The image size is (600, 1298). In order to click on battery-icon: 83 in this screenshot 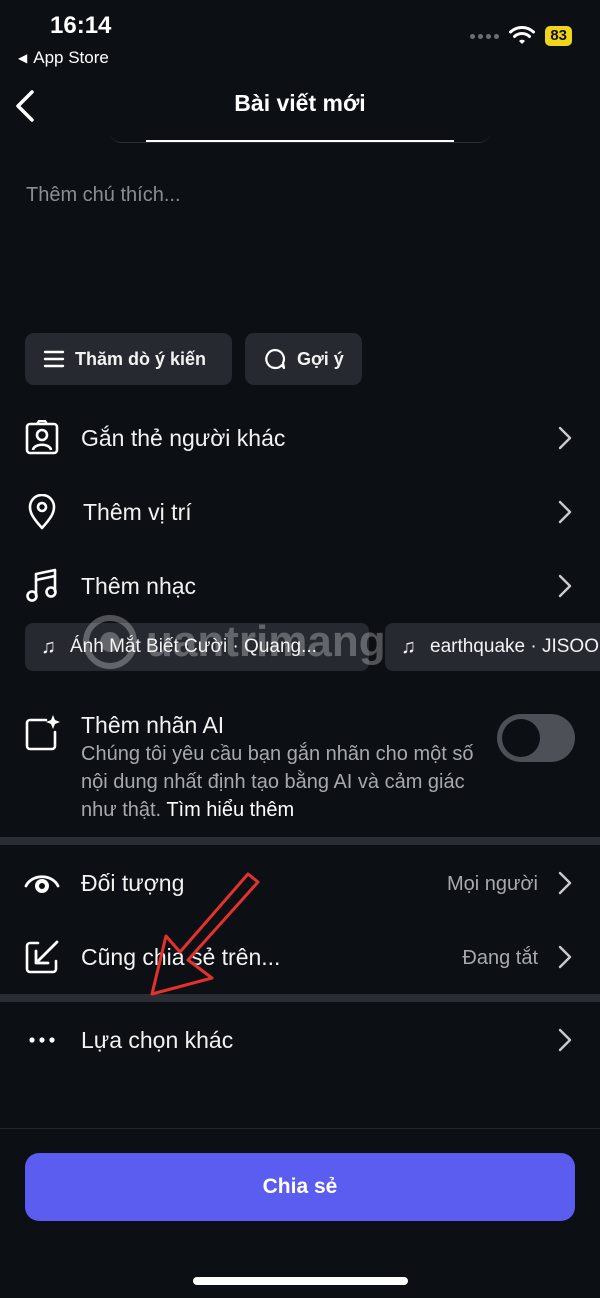, I will do `click(558, 36)`.